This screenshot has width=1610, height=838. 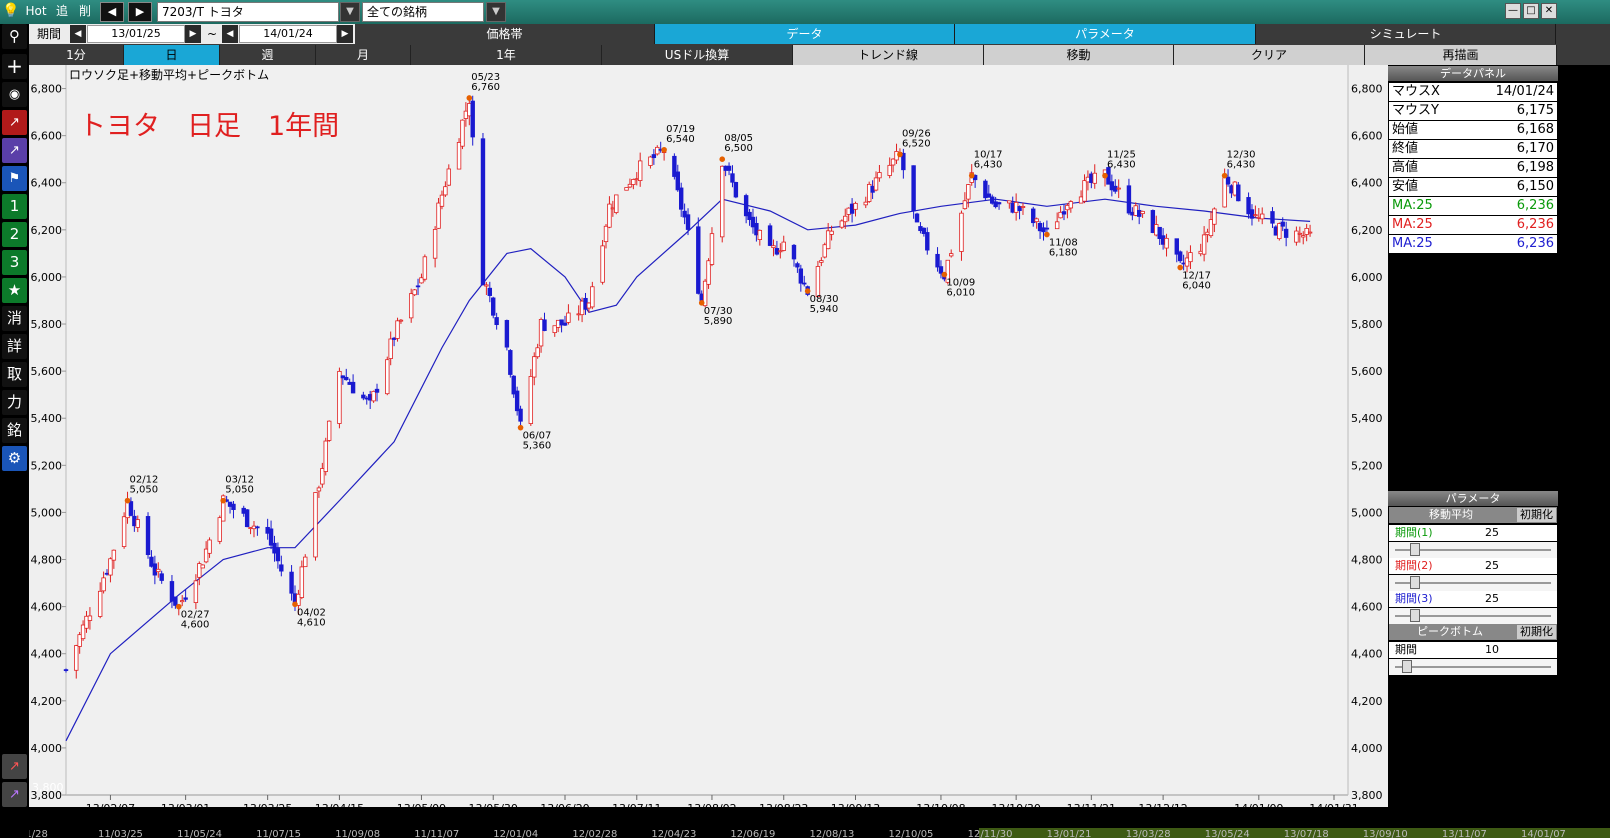 I want to click on prev-symbol-button: ◀, so click(x=112, y=12).